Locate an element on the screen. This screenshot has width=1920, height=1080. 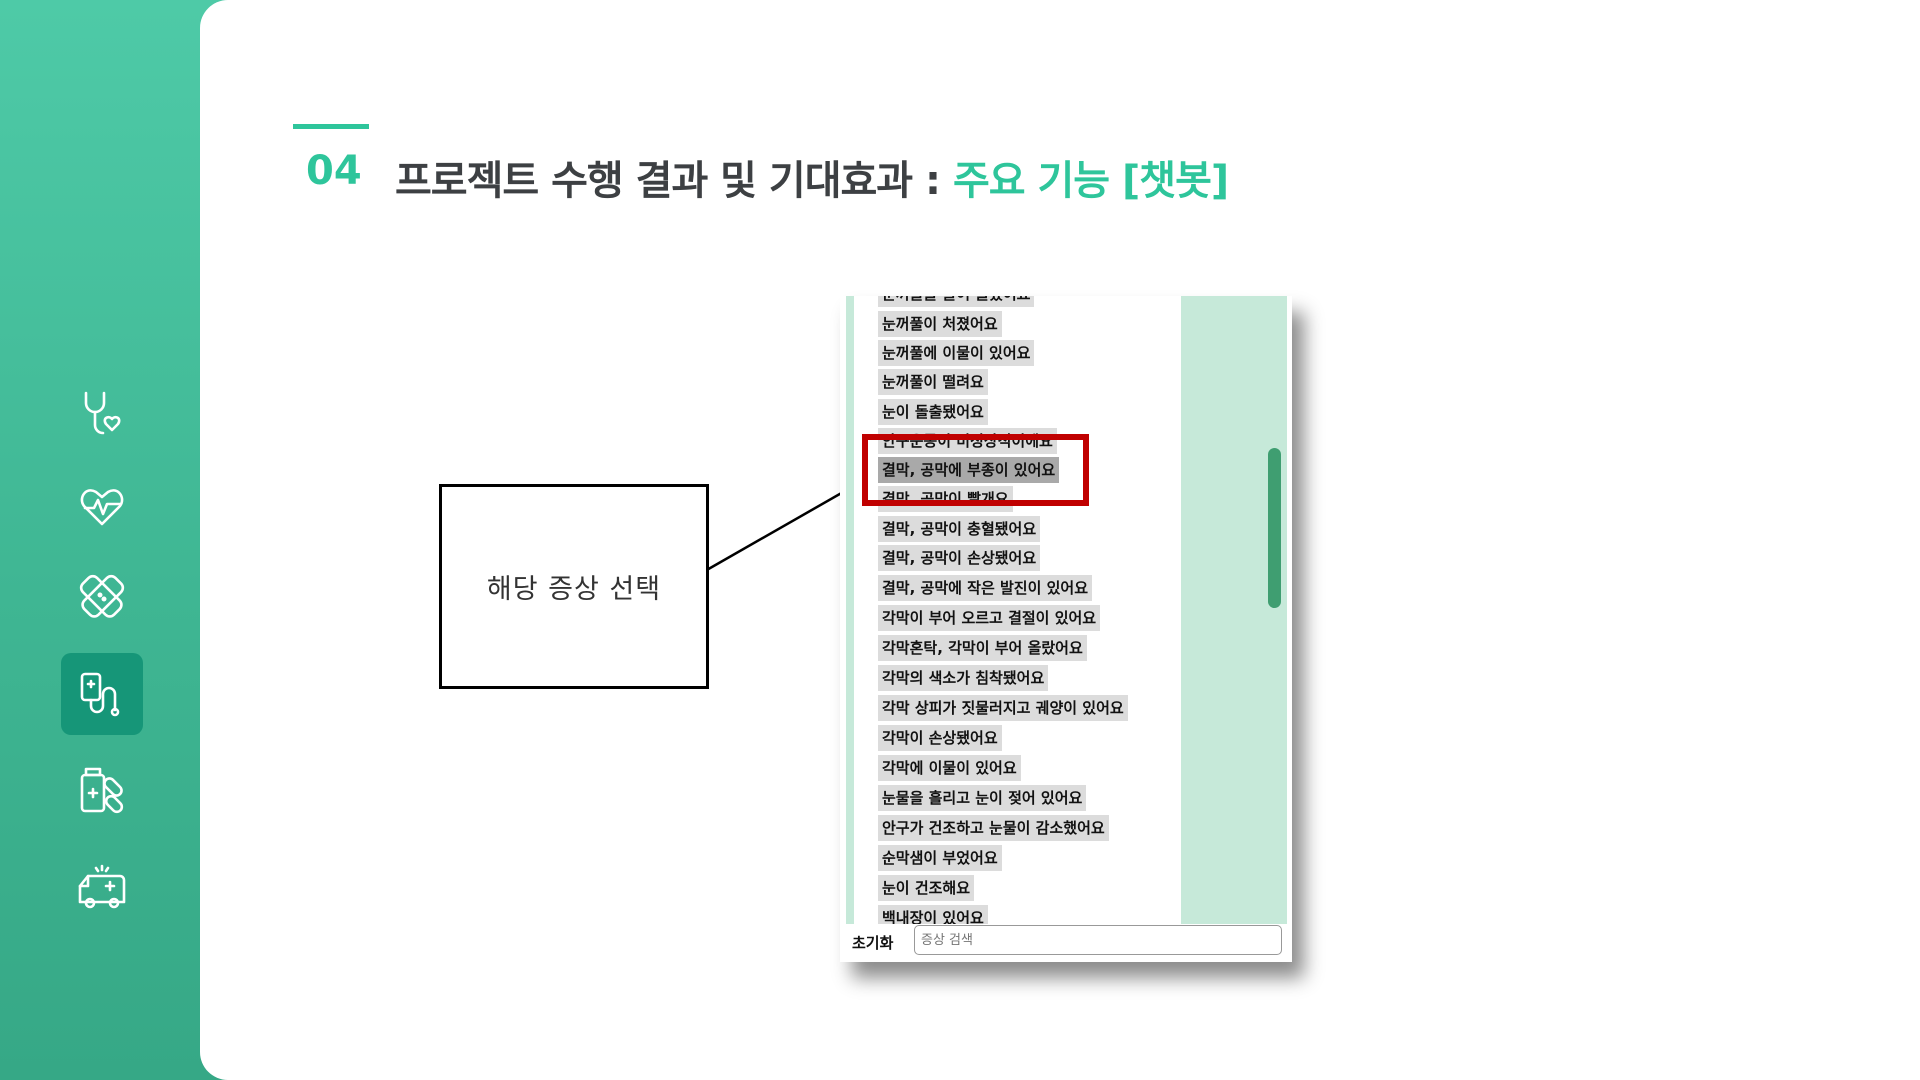
symptom-item: 각막에 이물이 있어요 is located at coordinates (949, 768).